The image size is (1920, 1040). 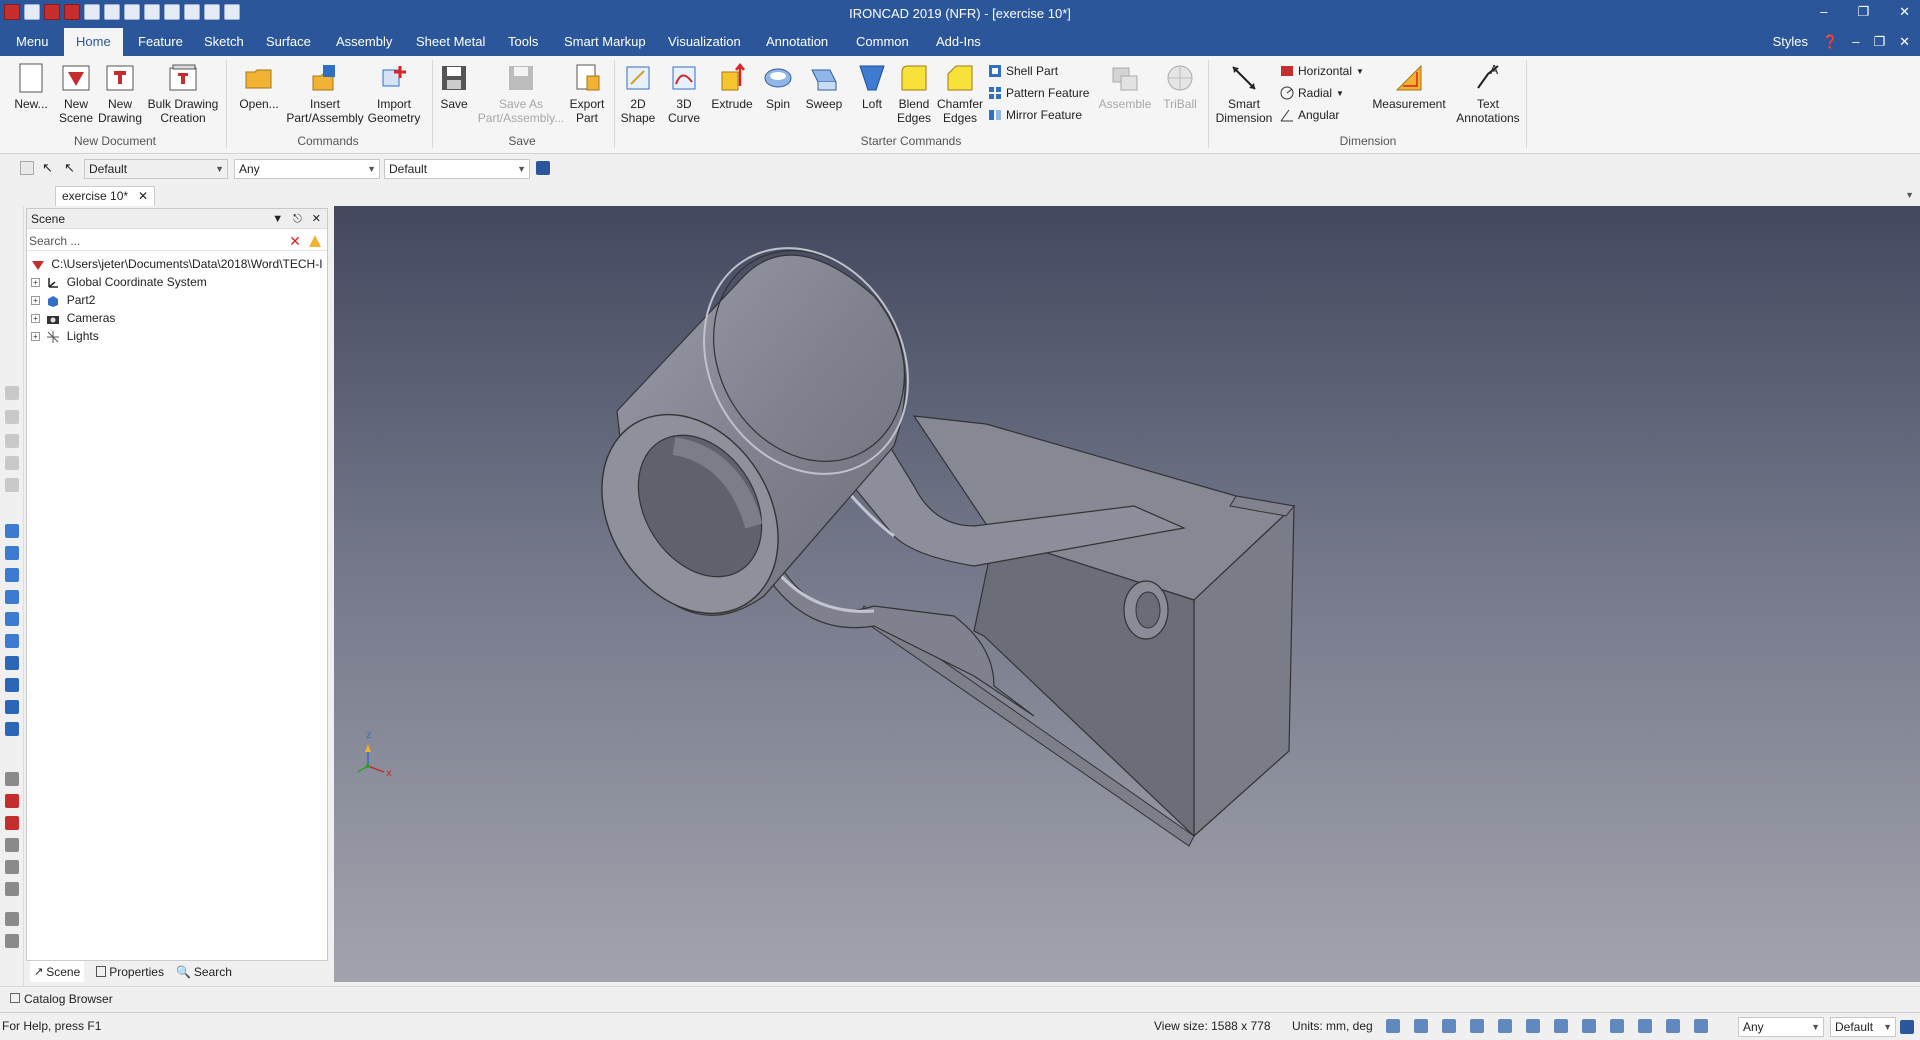 What do you see at coordinates (1645, 1026) in the screenshot?
I see `grid-icon` at bounding box center [1645, 1026].